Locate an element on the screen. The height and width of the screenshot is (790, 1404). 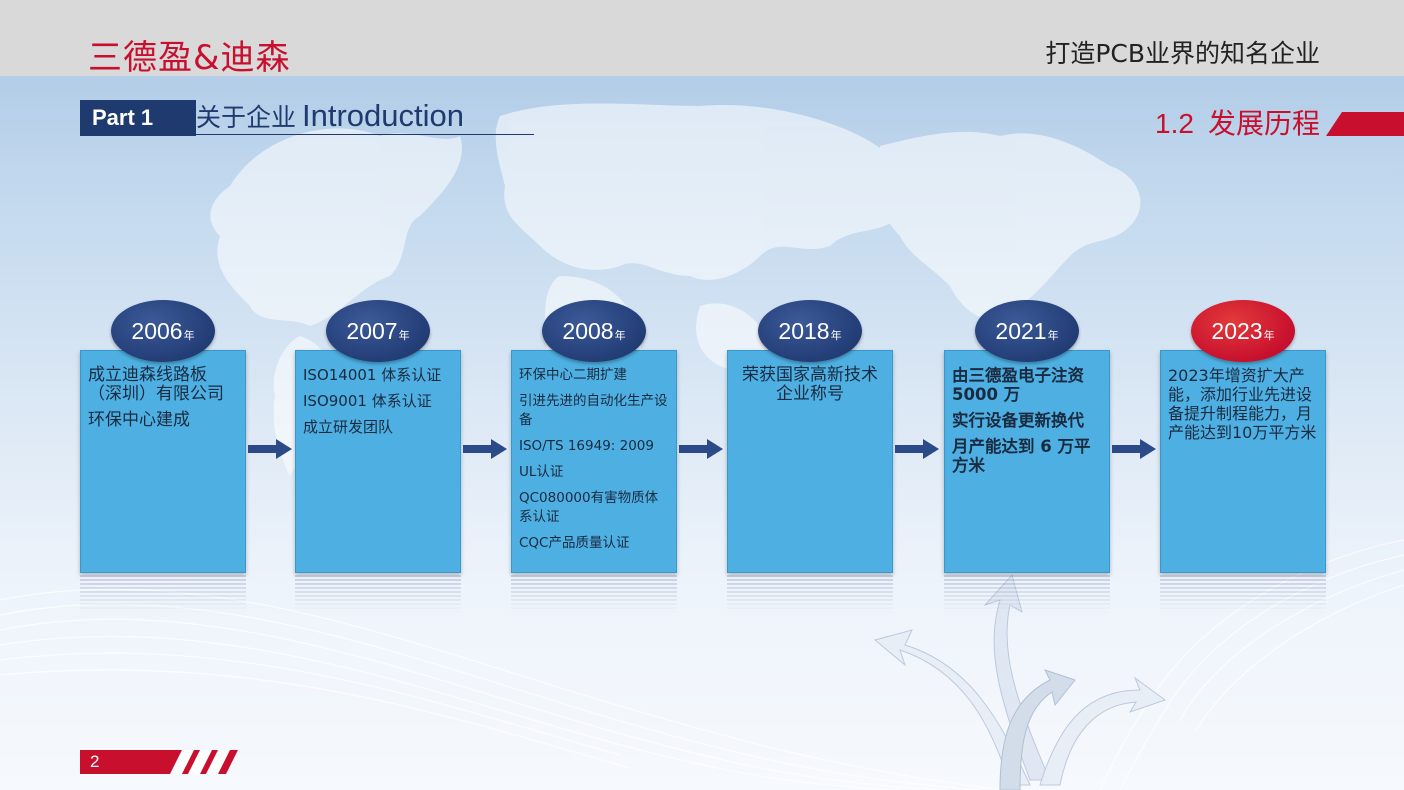
timeline-card-line: 引进先进的自动化生产设备 is located at coordinates (593, 410).